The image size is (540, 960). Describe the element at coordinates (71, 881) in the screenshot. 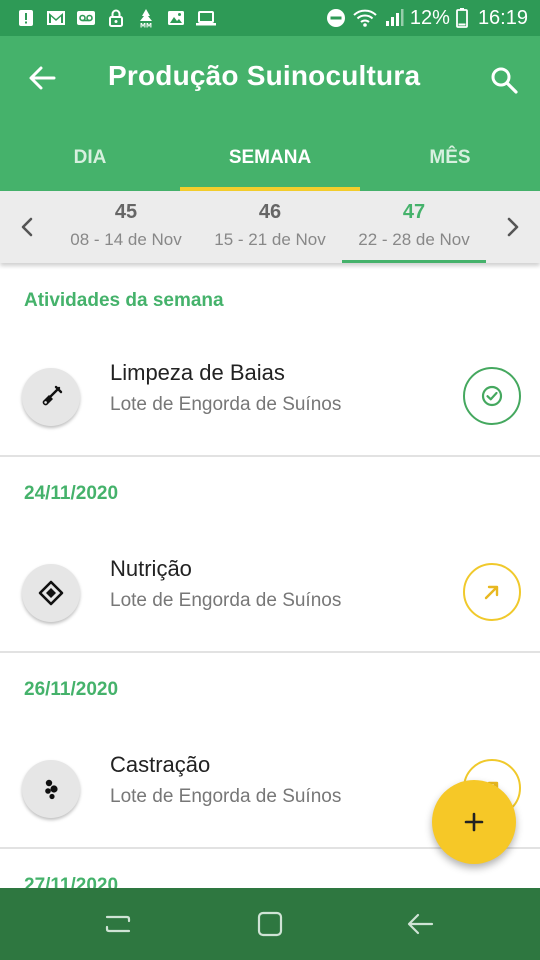

I see `section-header-date: 27/11/2020` at that location.